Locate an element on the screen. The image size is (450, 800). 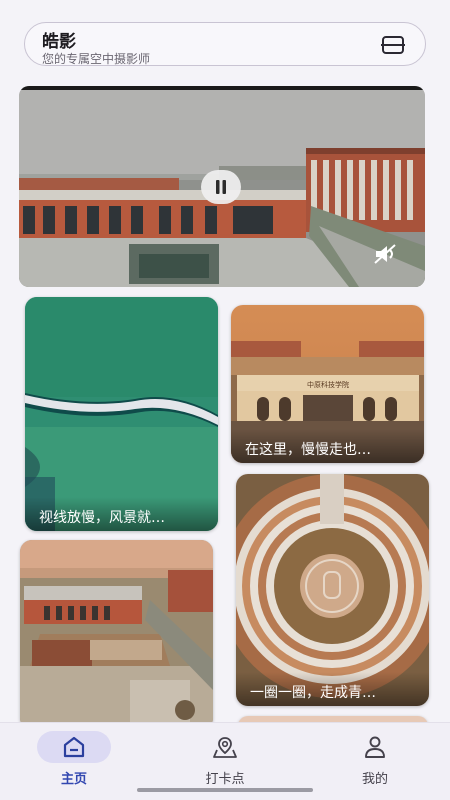
mute-button is located at coordinates (386, 256).